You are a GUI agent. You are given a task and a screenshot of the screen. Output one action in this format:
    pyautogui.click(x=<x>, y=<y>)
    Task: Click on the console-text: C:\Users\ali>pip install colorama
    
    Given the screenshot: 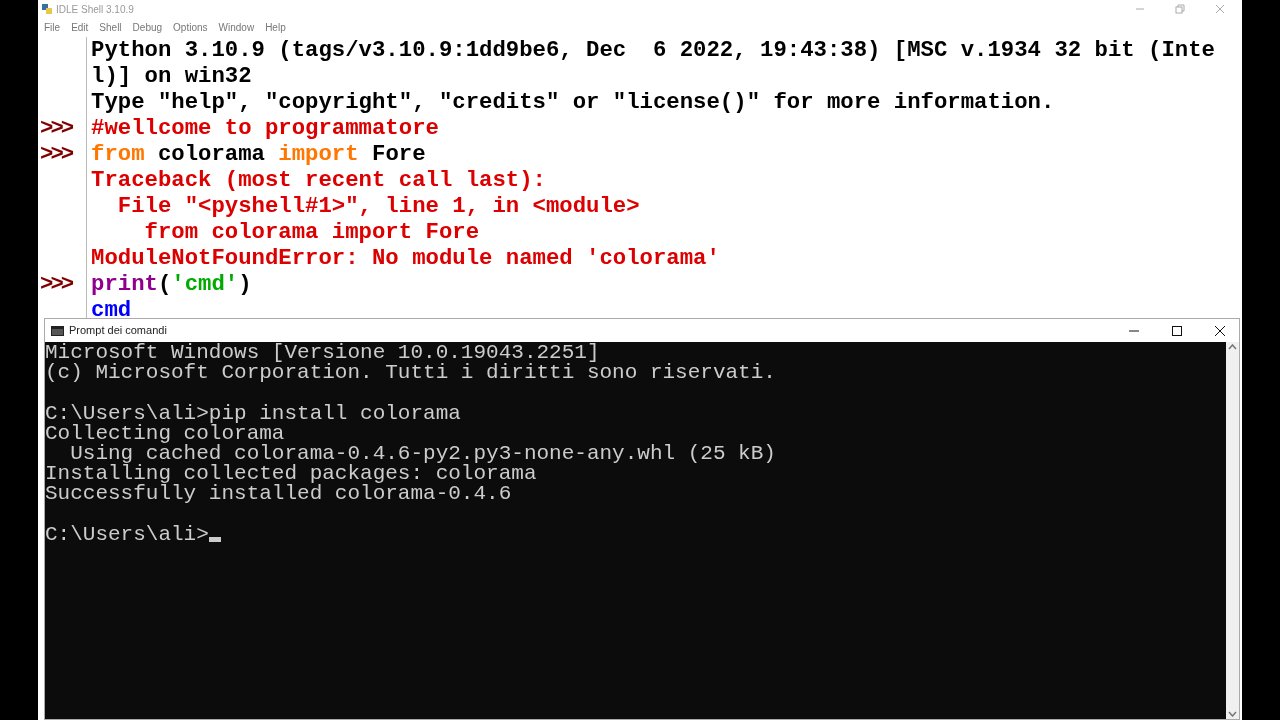 What is the action you would take?
    pyautogui.click(x=253, y=413)
    